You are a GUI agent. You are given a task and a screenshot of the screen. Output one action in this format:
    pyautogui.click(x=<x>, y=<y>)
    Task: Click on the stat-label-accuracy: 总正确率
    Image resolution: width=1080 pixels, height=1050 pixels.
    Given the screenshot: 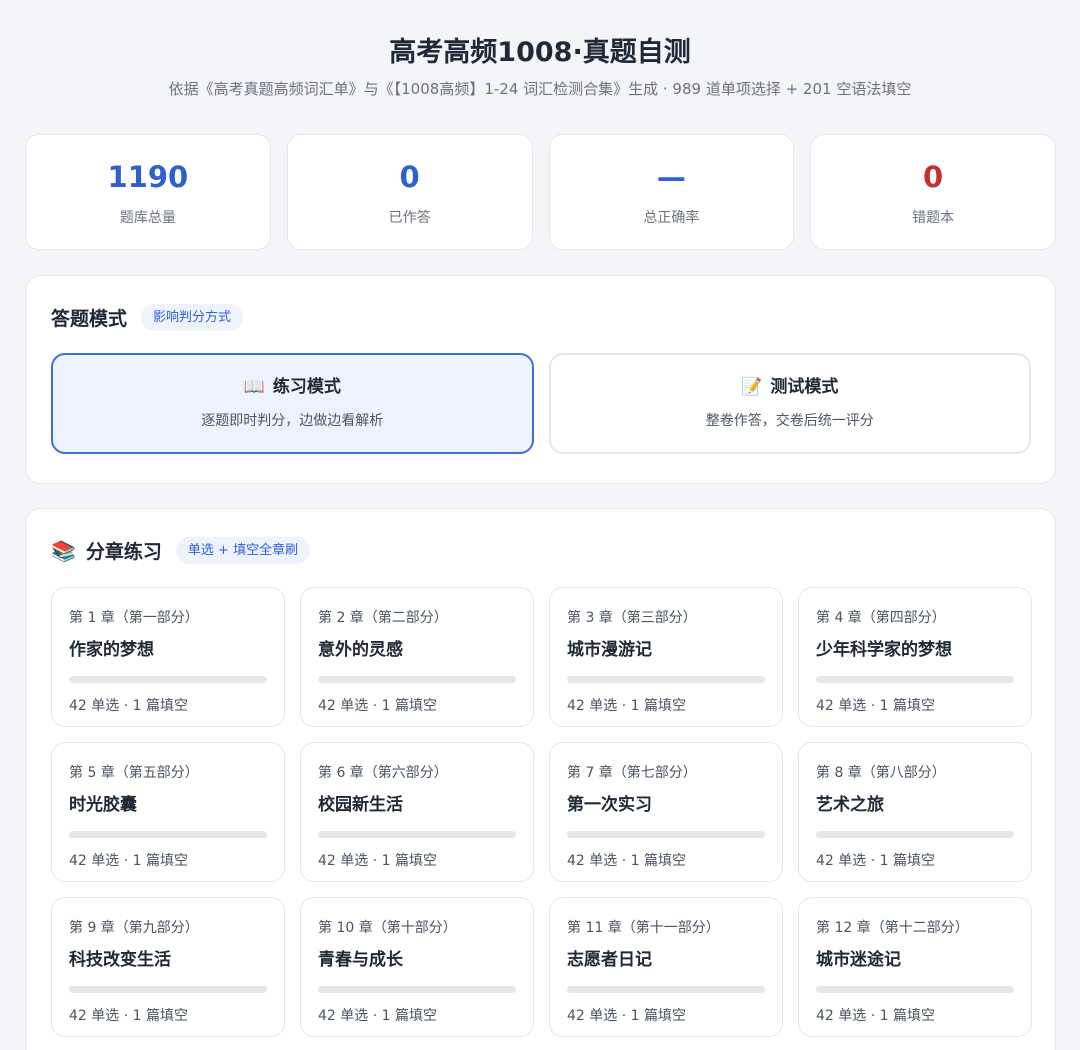 What is the action you would take?
    pyautogui.click(x=671, y=218)
    